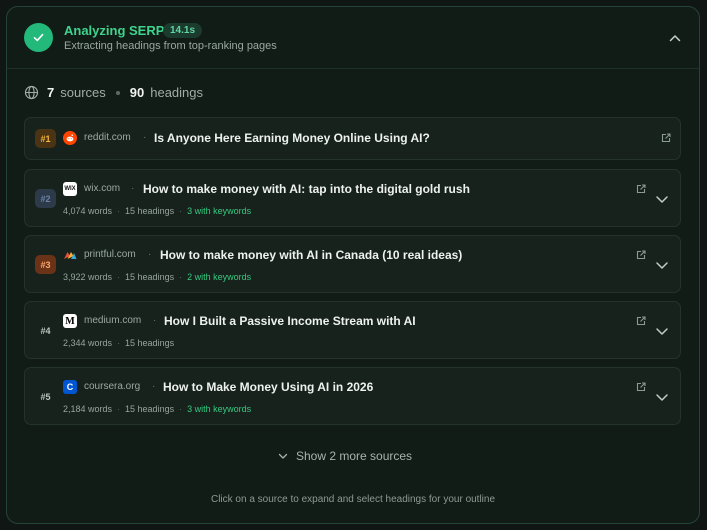  I want to click on wix-favicon-icon: WIX, so click(70, 189).